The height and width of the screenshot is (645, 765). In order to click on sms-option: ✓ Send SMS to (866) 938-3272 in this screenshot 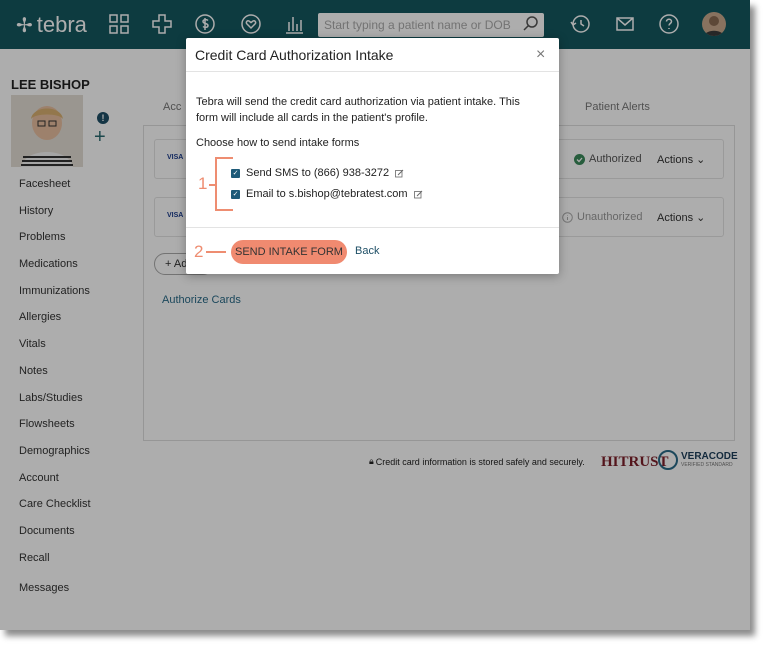, I will do `click(317, 173)`.